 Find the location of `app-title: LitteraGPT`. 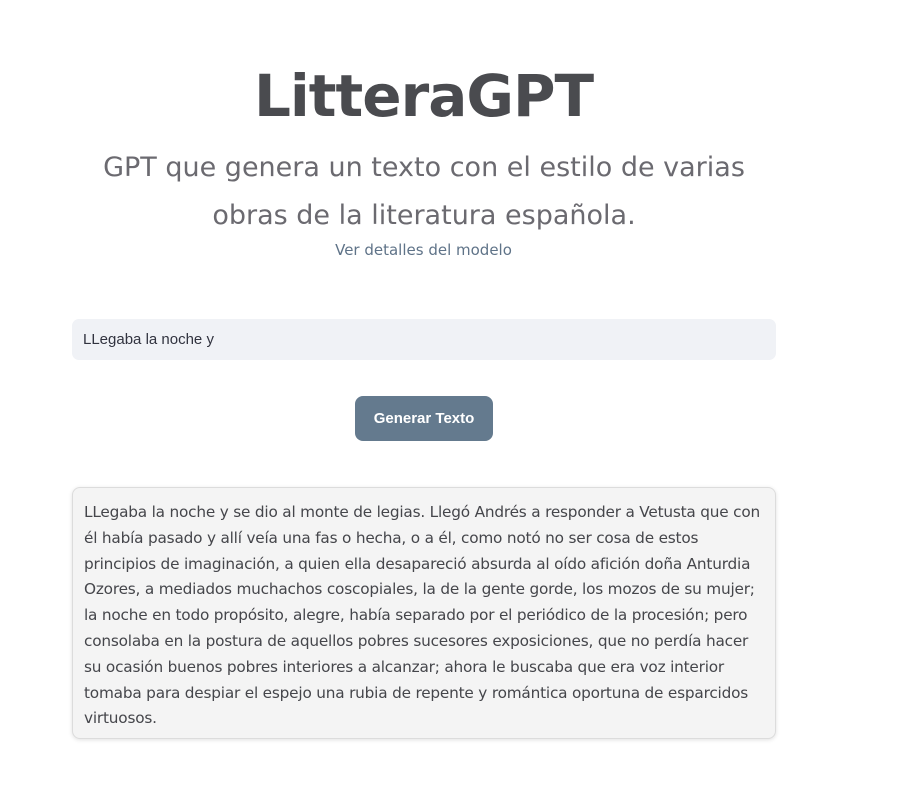

app-title: LitteraGPT is located at coordinates (423, 96).